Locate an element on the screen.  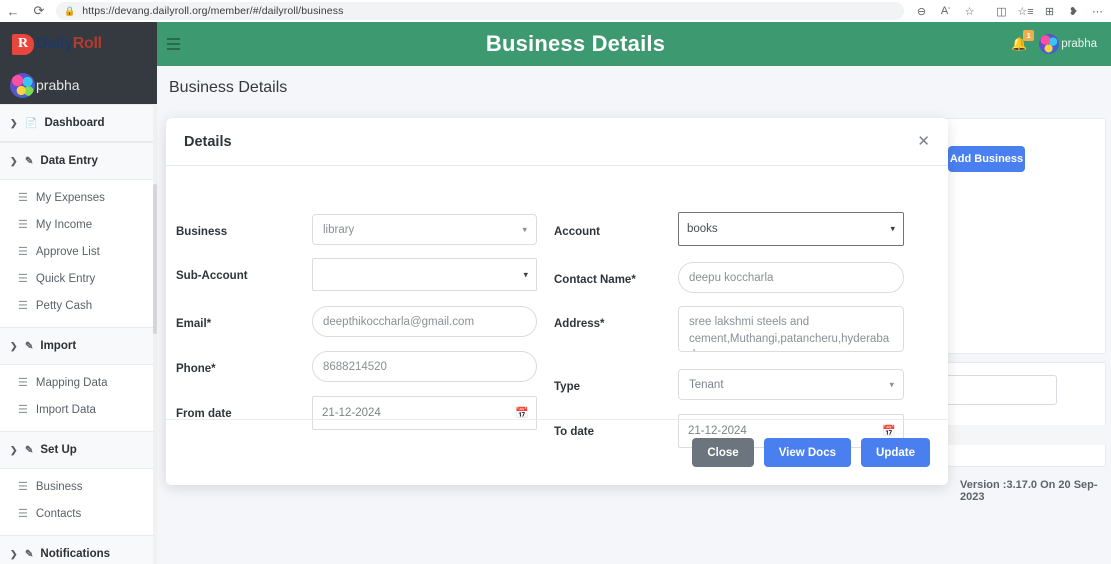
sidebar-item-petty-cash: ☰ Petty Cash is located at coordinates (78, 305).